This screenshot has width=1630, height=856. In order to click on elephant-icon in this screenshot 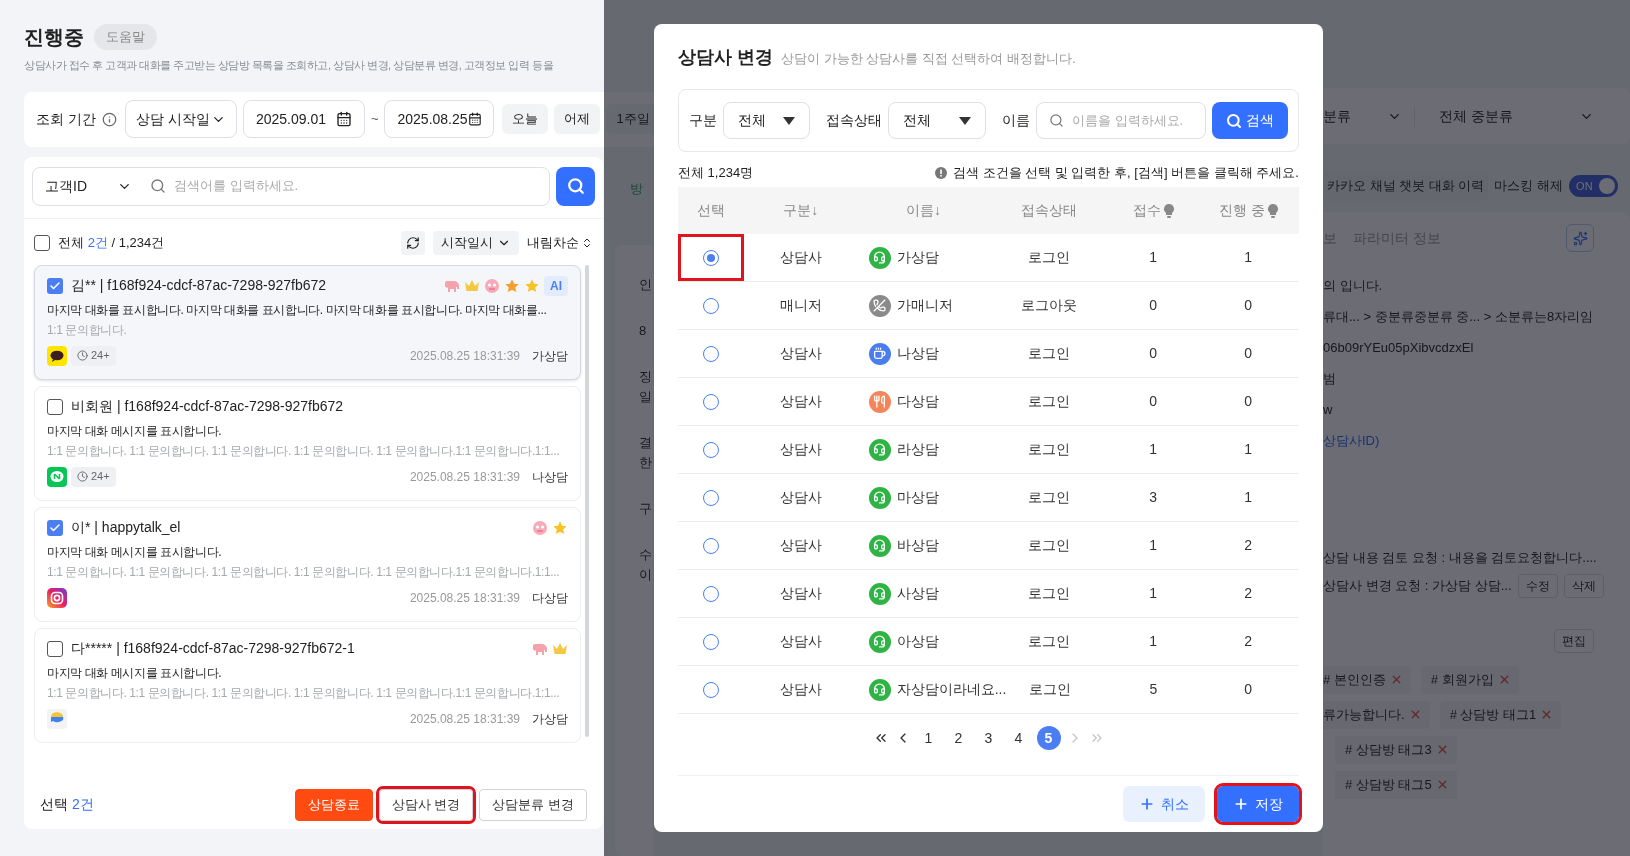, I will do `click(540, 648)`.